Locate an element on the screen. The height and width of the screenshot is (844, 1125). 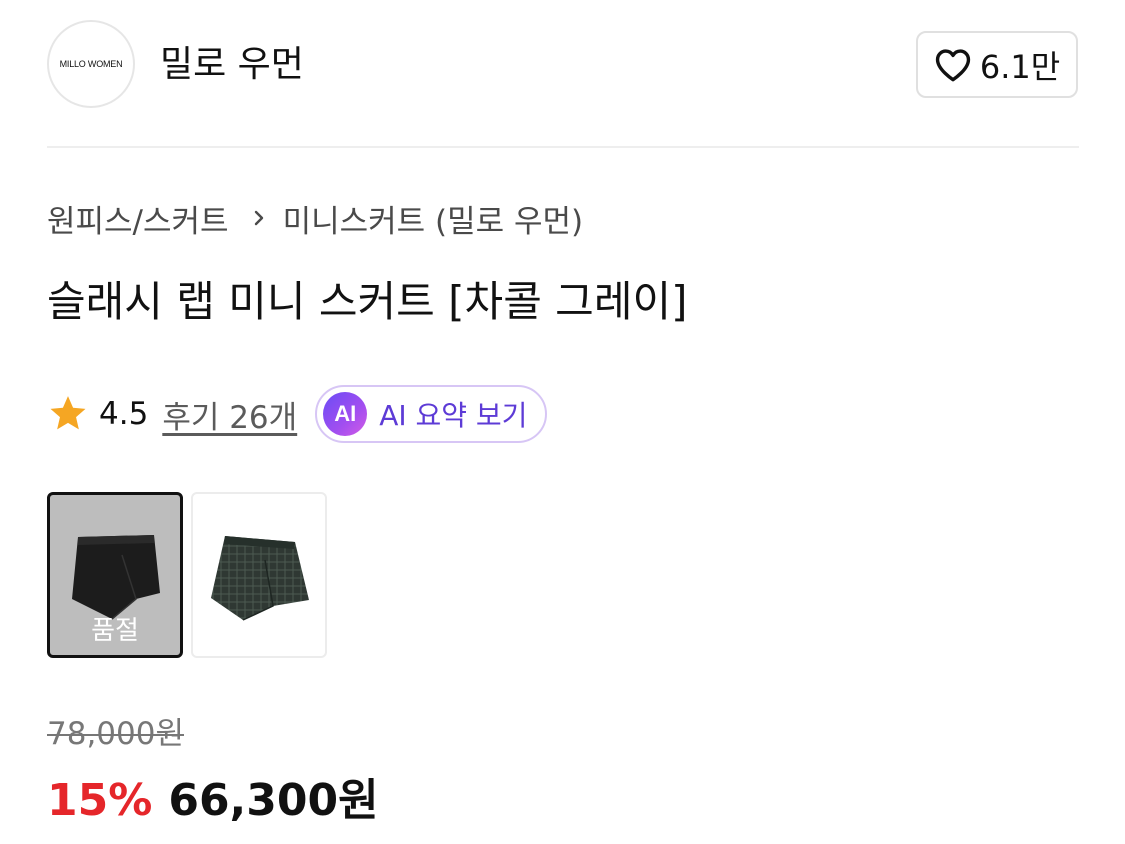
ai-icon: AI is located at coordinates (345, 414).